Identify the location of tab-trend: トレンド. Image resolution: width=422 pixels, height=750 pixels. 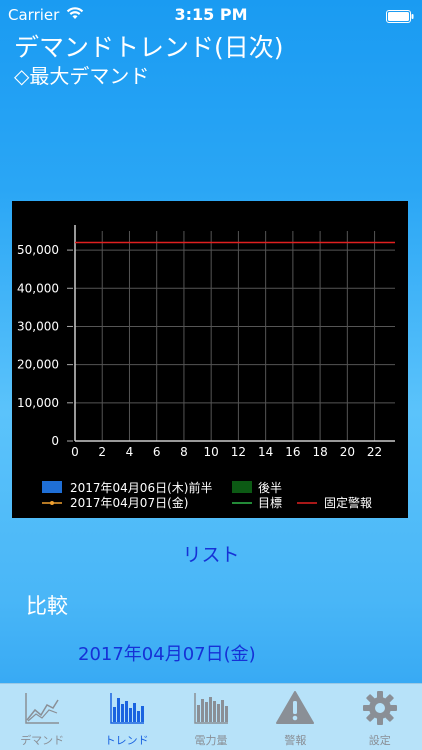
(126, 717).